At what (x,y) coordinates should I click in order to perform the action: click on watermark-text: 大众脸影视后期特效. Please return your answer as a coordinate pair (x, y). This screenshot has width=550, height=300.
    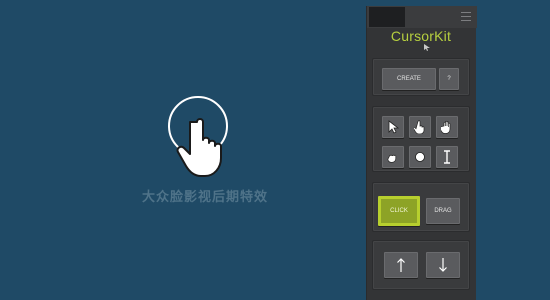
    Looking at the image, I should click on (204, 197).